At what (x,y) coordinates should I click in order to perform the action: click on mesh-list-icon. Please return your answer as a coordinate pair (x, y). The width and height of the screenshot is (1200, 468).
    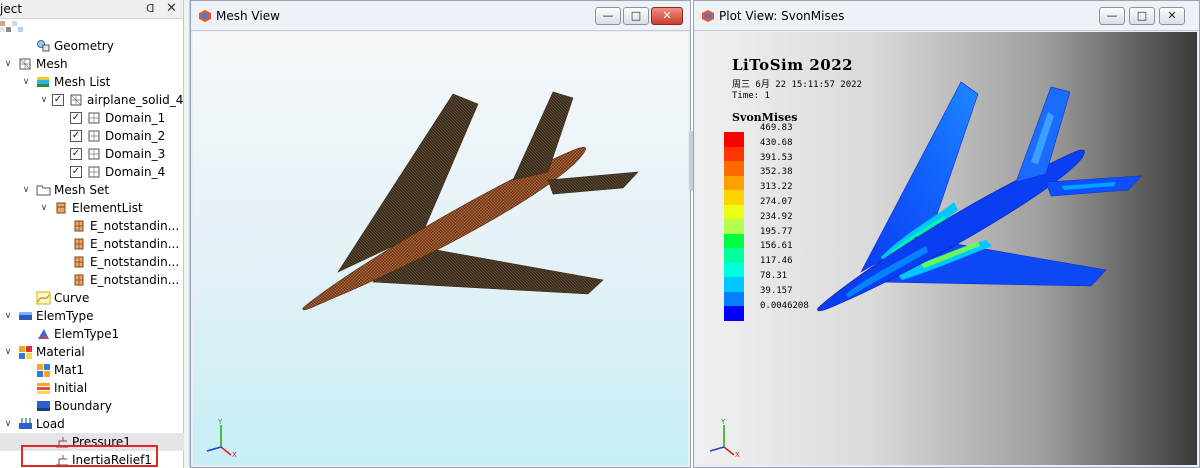
    Looking at the image, I should click on (43, 82).